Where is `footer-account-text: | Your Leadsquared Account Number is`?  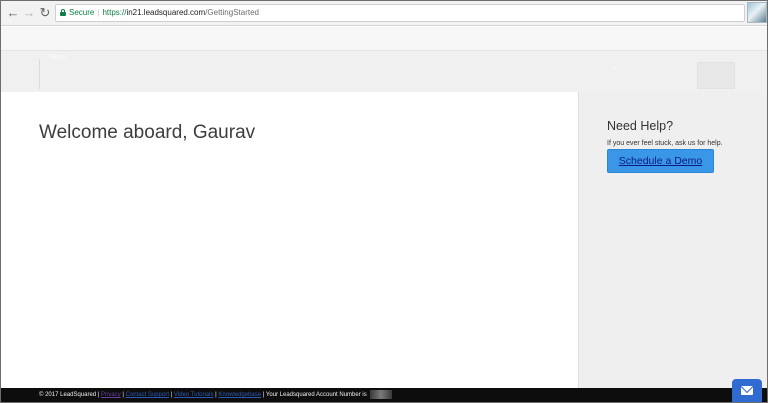 footer-account-text: | Your Leadsquared Account Number is is located at coordinates (314, 395).